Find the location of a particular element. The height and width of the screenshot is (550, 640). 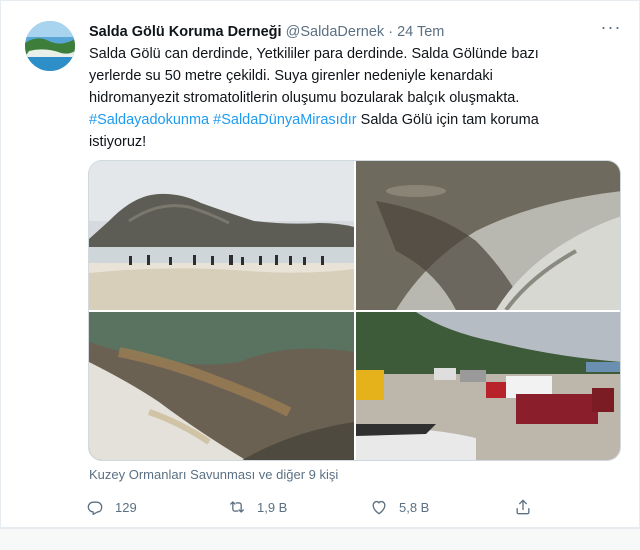

more-icon: ··· is located at coordinates (611, 28).